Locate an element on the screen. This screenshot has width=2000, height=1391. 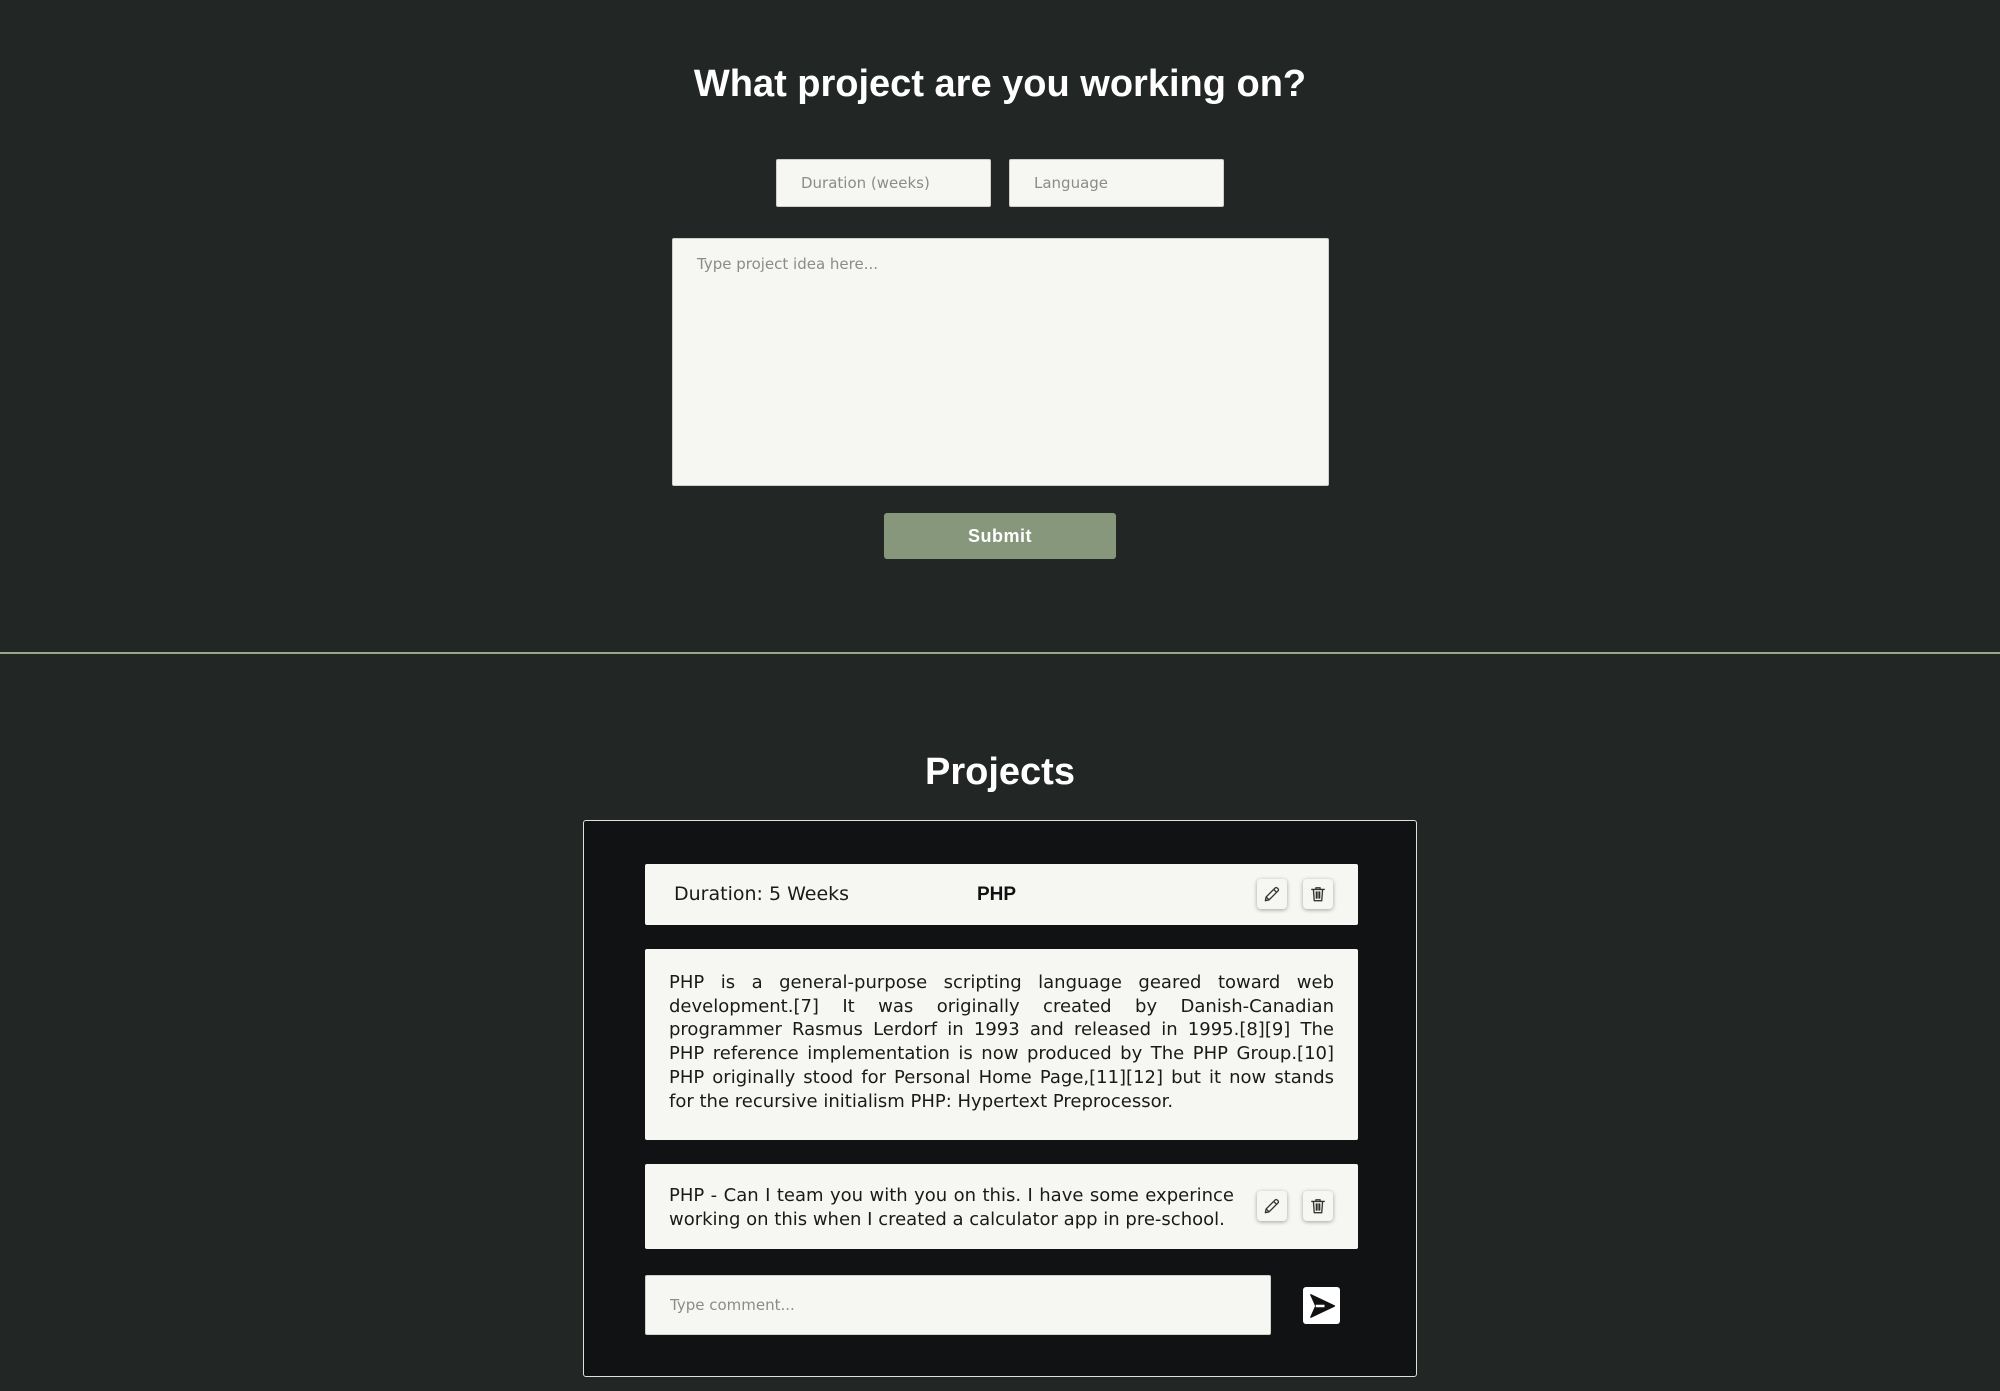
section-divider is located at coordinates (1000, 653).